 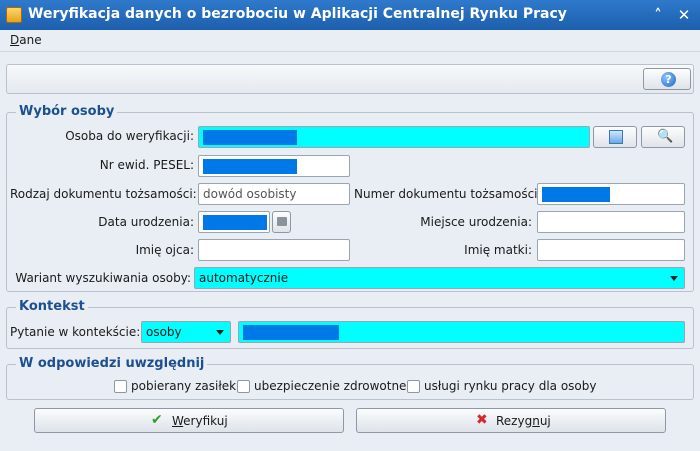 I want to click on mother-name-label: Imię matki:, so click(x=498, y=250).